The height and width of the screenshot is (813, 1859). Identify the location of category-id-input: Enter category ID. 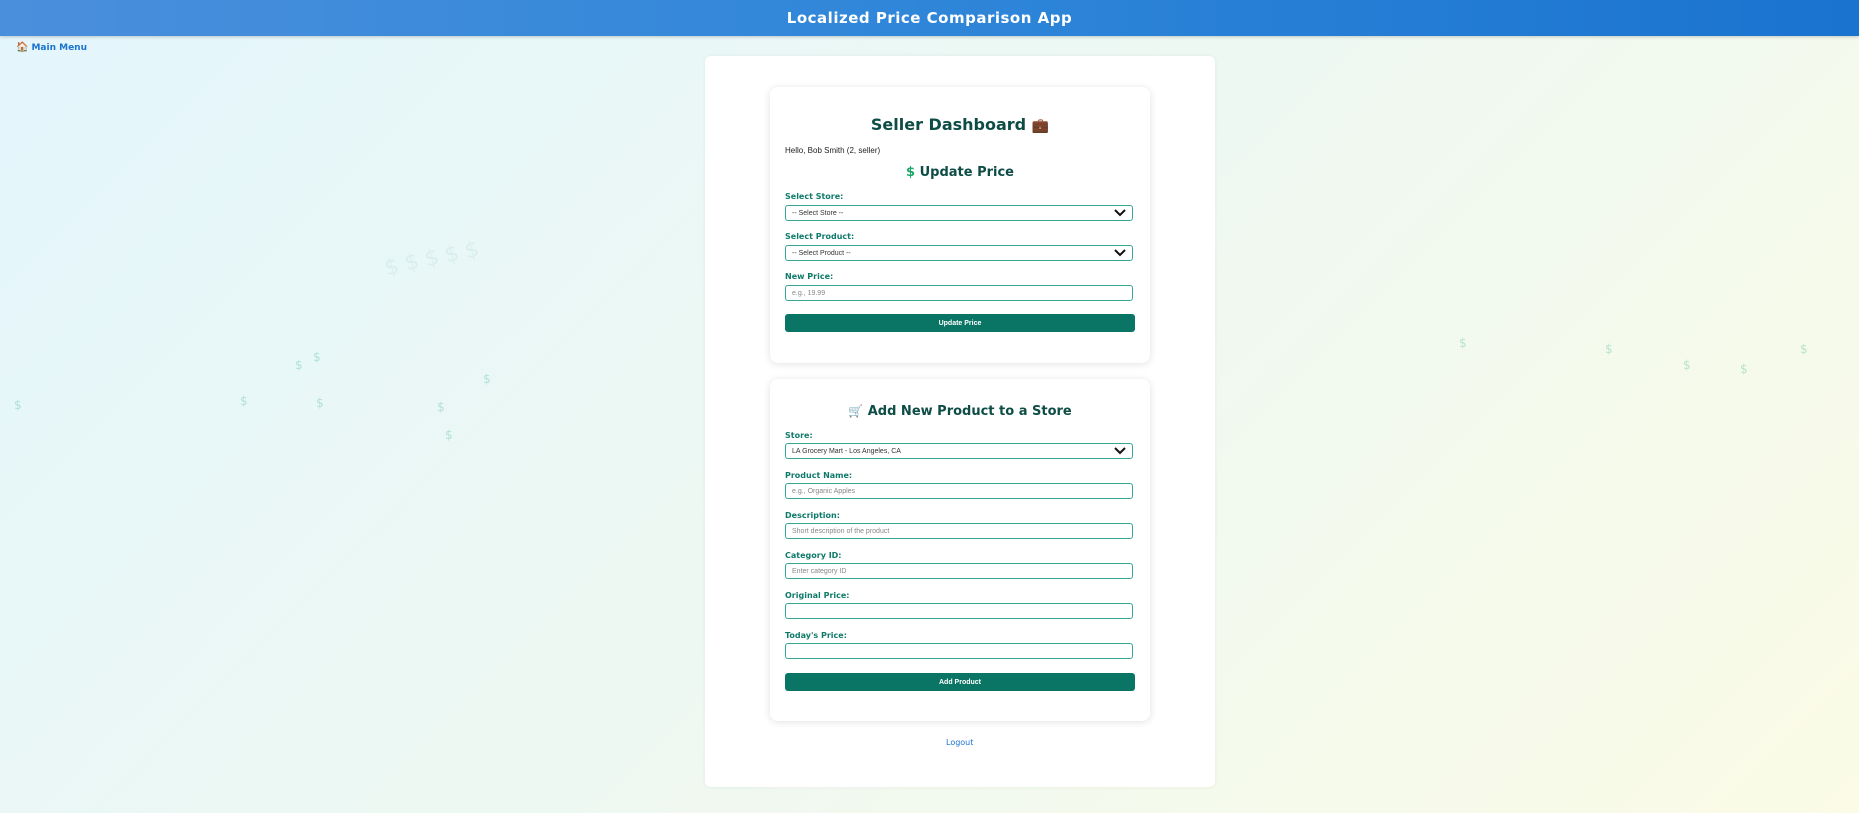
(959, 571).